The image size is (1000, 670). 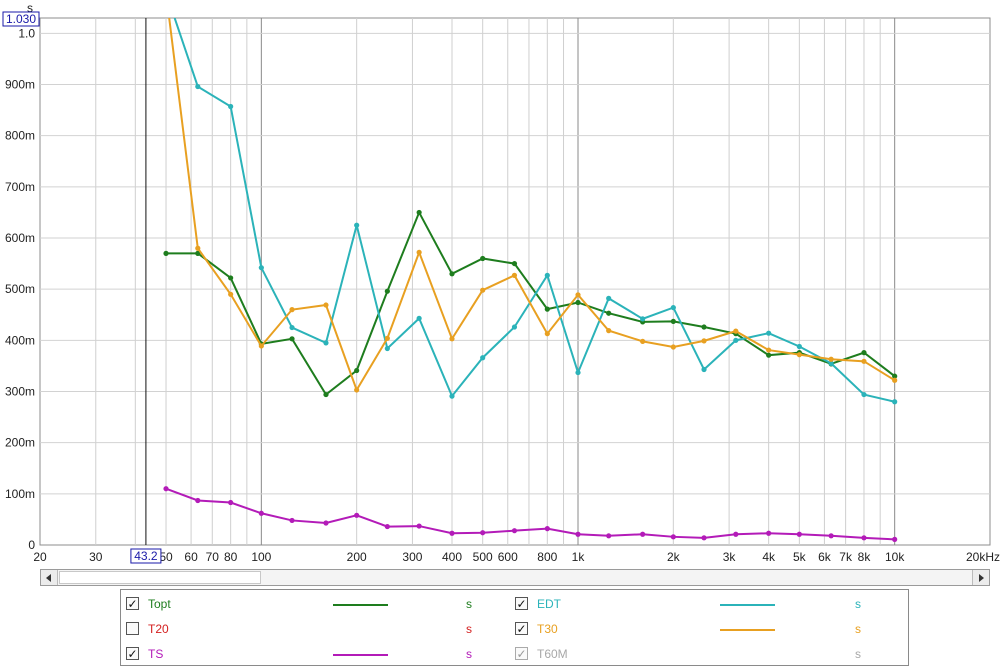 What do you see at coordinates (412, 557) in the screenshot?
I see `x-tick-label: 300` at bounding box center [412, 557].